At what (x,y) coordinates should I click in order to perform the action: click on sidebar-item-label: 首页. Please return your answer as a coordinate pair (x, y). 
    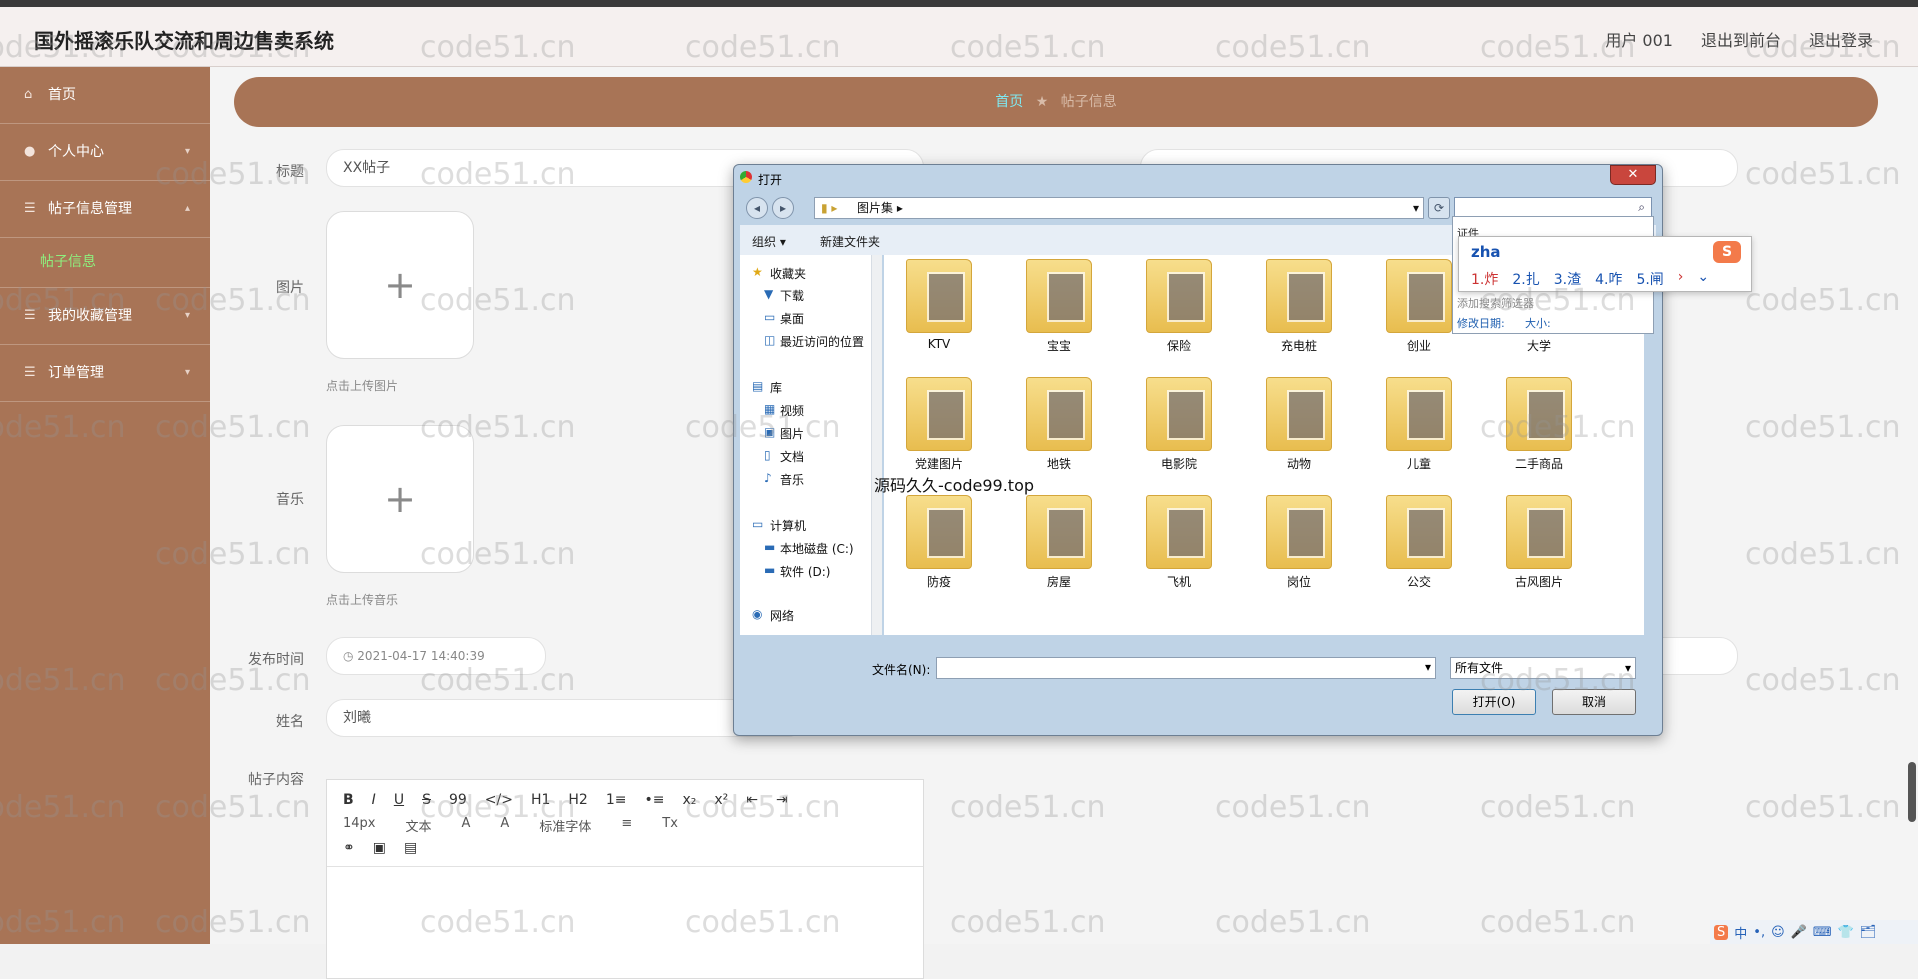
    Looking at the image, I should click on (62, 95).